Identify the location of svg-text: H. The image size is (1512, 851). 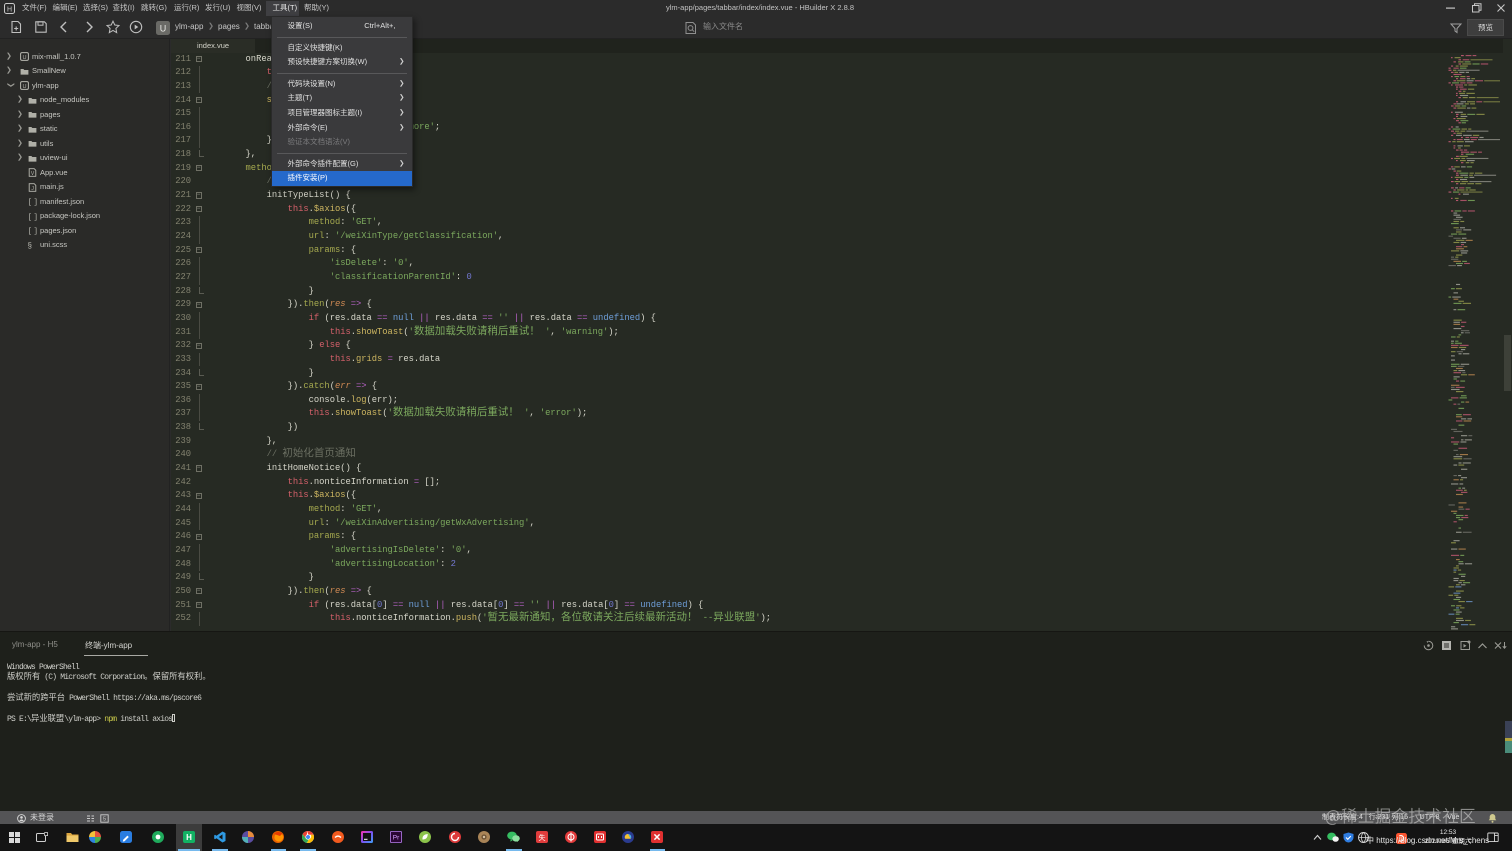
(189, 837).